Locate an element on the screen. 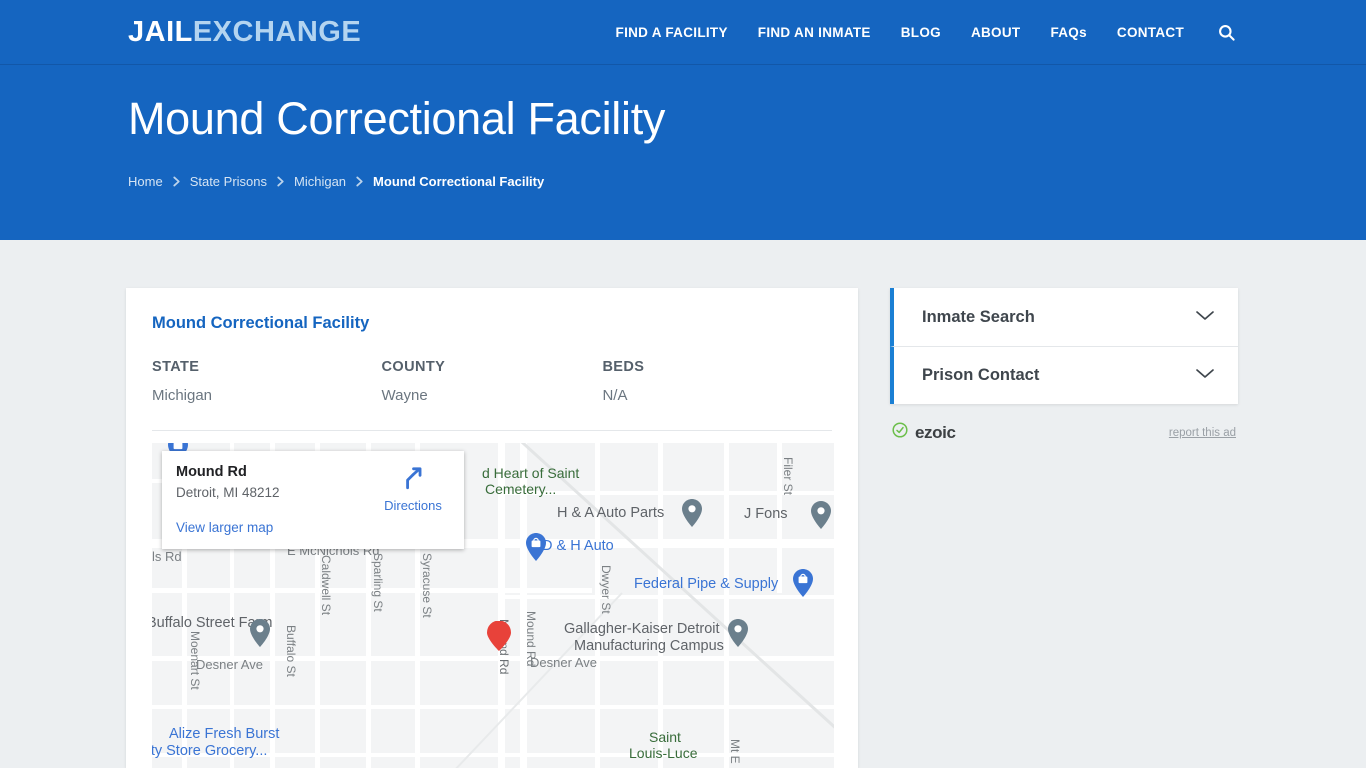 This screenshot has width=1366, height=768. map-label-j-fons: J Fons is located at coordinates (766, 514).